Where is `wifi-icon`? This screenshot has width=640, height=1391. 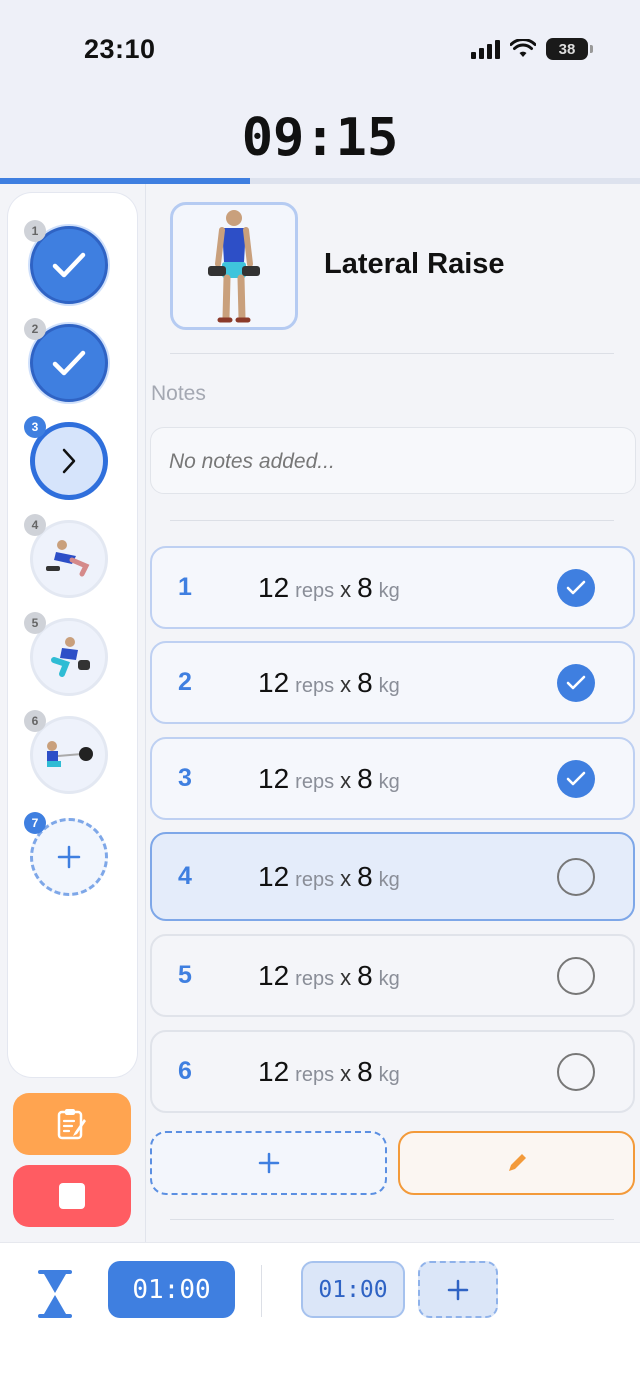 wifi-icon is located at coordinates (523, 48).